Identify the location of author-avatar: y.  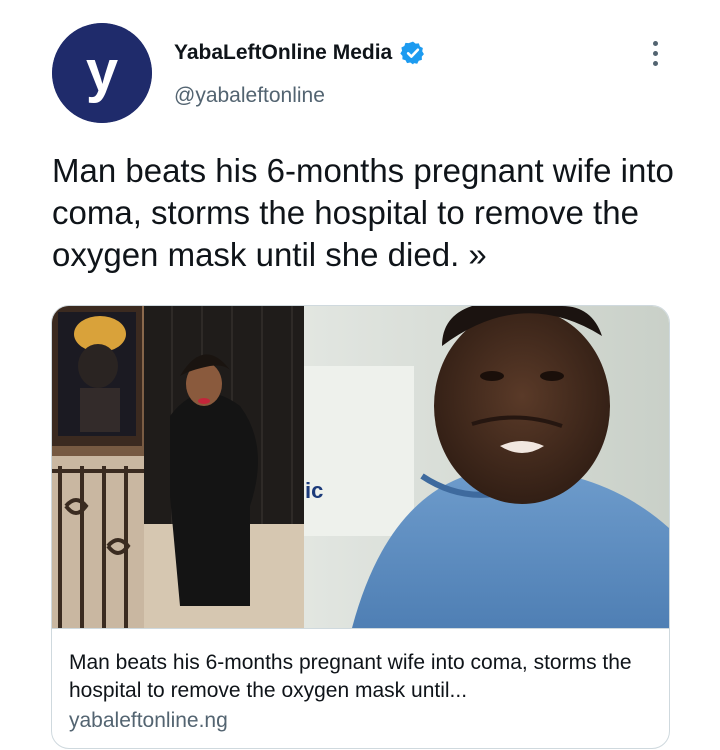
(102, 73).